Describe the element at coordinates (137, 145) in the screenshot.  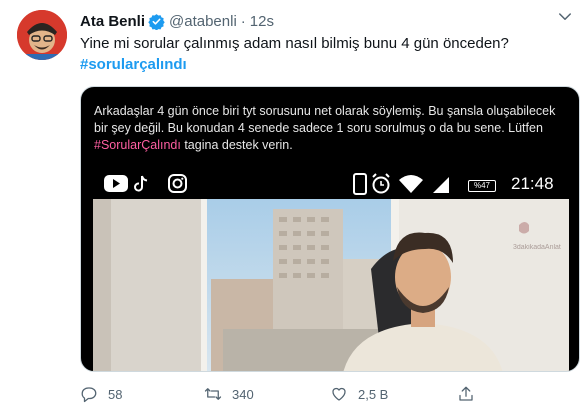
I see `caption-hashtag: #SorularÇalındı` at that location.